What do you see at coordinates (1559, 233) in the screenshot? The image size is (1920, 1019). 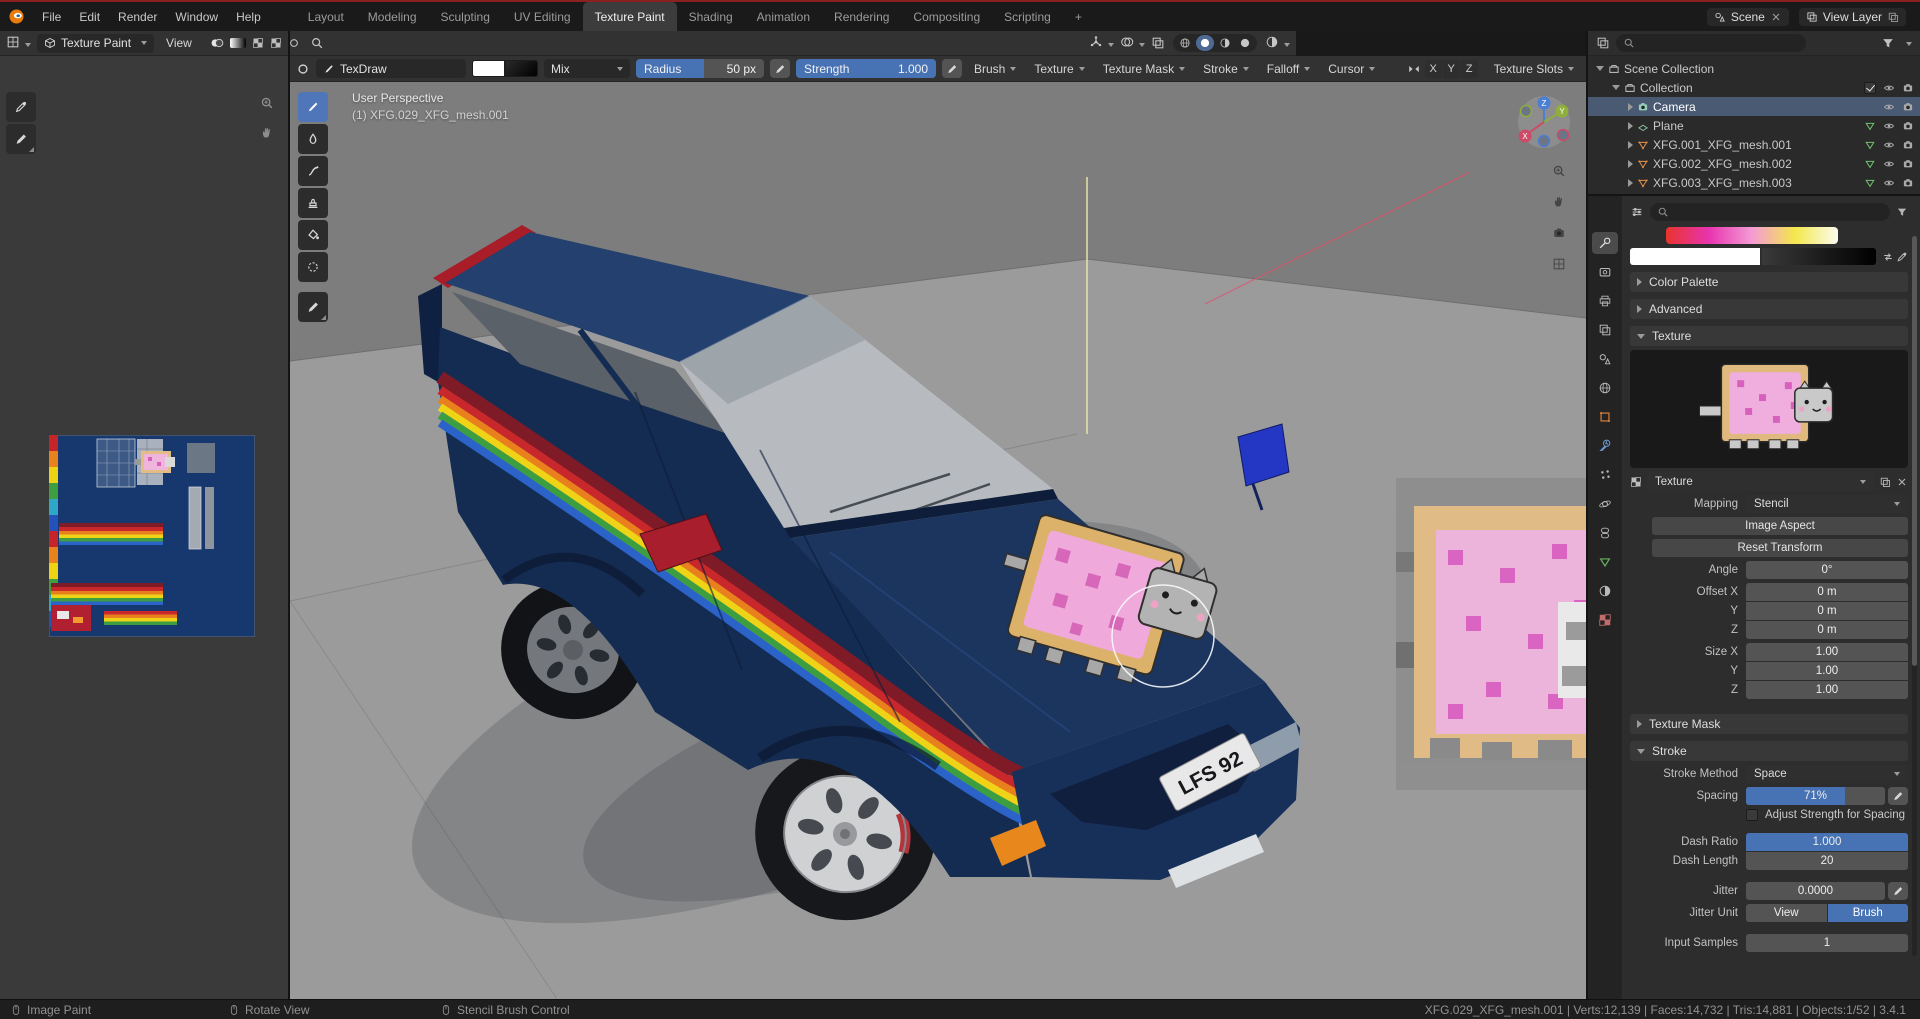 I see `camera-view-button` at bounding box center [1559, 233].